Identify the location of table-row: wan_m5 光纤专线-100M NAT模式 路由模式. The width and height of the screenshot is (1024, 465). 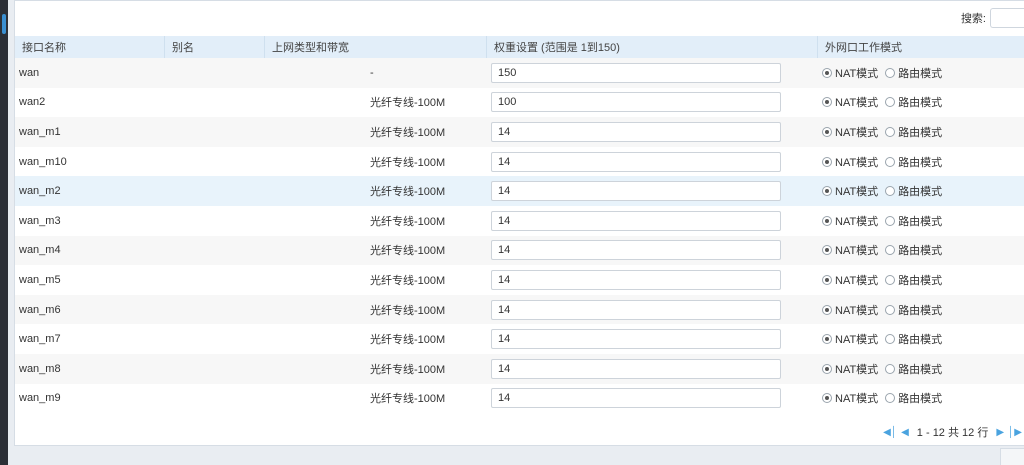
(519, 280).